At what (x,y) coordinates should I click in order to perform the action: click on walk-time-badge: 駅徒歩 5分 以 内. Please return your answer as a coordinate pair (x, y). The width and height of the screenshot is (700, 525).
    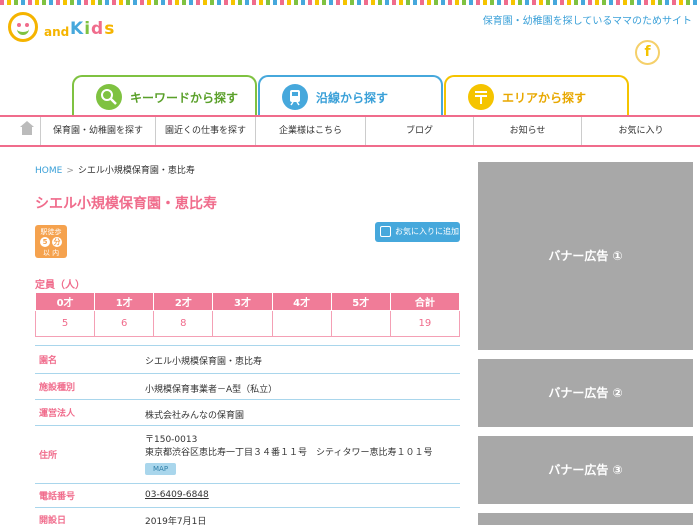
    Looking at the image, I should click on (51, 241).